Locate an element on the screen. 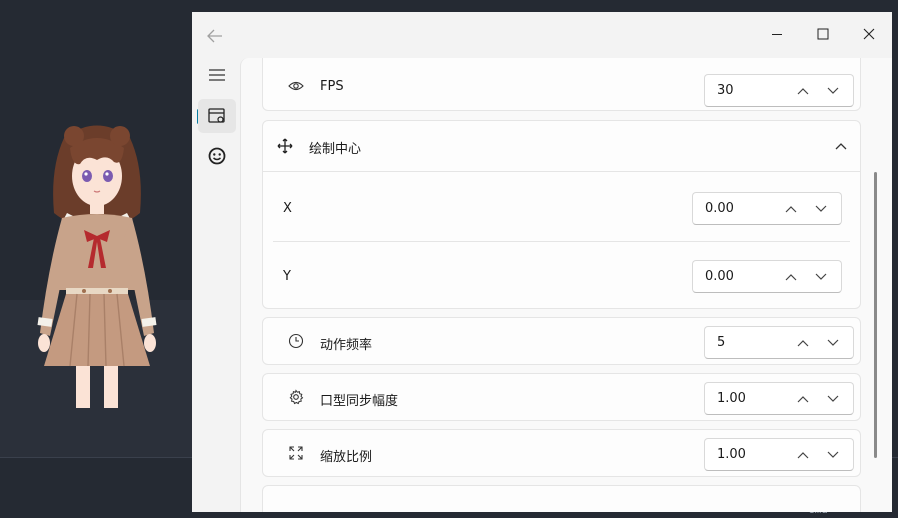  scale-decrement-button is located at coordinates (833, 455).